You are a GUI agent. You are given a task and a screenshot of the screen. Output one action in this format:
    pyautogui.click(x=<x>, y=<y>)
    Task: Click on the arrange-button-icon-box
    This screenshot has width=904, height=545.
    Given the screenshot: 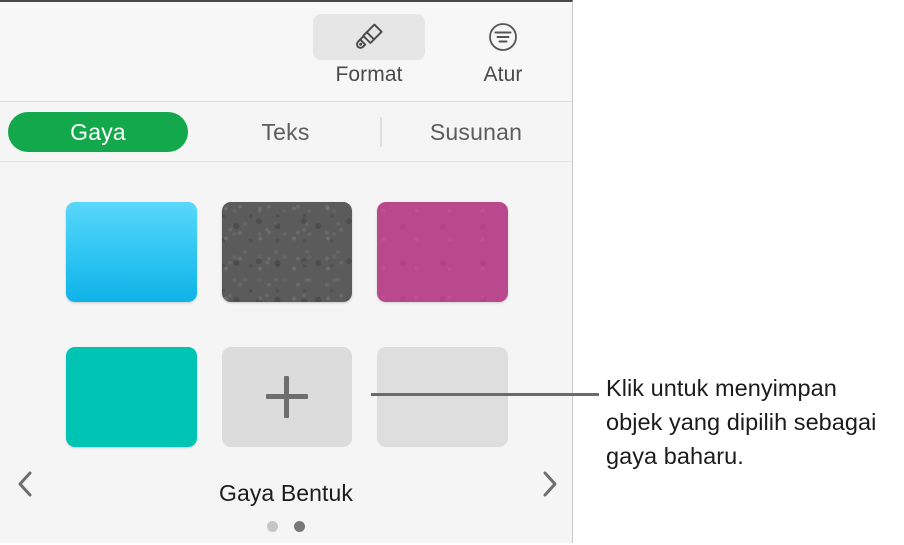 What is the action you would take?
    pyautogui.click(x=503, y=37)
    